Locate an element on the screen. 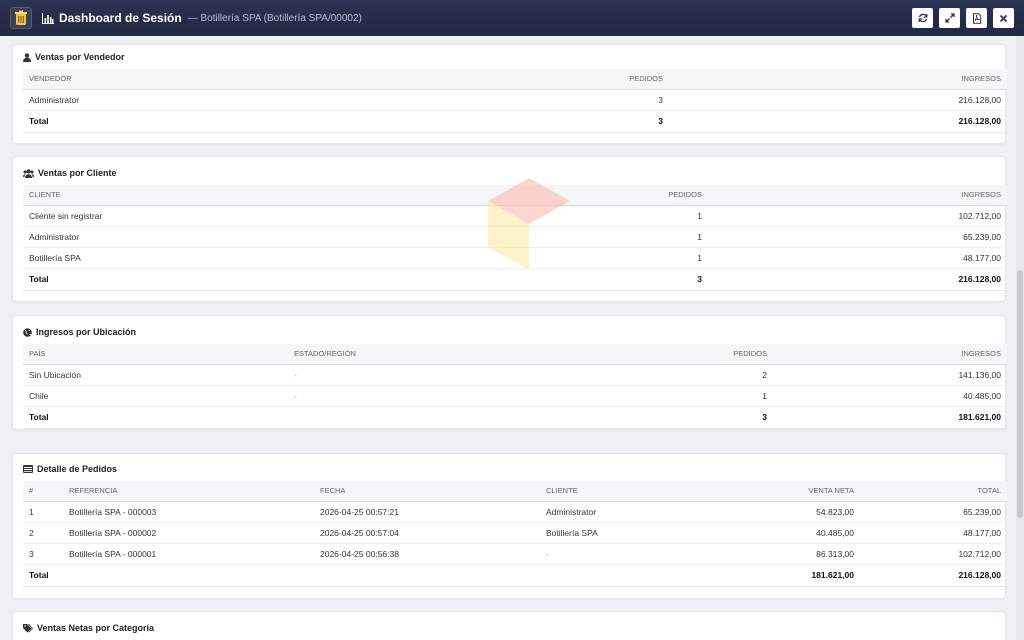 Image resolution: width=1024 pixels, height=640 pixels. card-ventas-categoria: Ventas Netas por Categoría is located at coordinates (509, 625).